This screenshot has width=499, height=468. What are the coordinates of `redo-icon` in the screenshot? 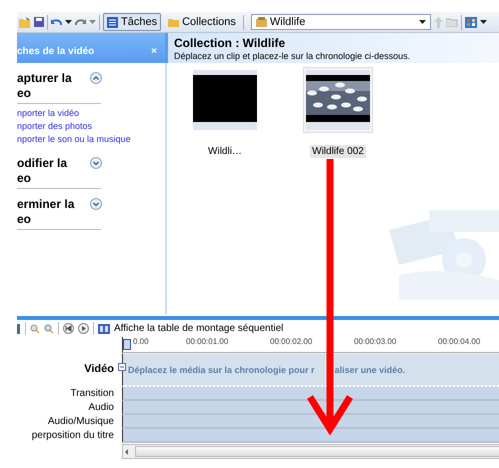 It's located at (80, 22).